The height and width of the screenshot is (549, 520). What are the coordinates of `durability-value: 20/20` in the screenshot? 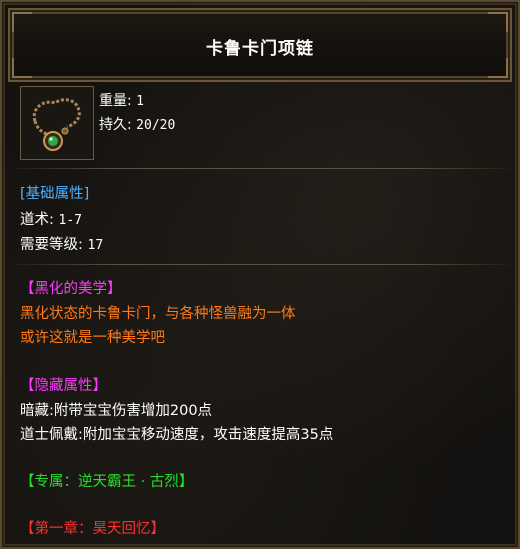 It's located at (156, 125).